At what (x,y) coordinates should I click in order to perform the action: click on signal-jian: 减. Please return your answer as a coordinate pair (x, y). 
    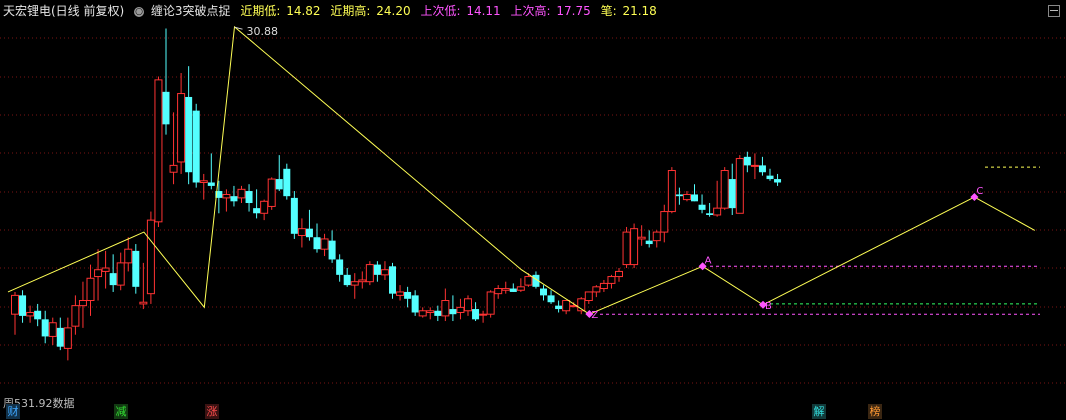
    Looking at the image, I should click on (121, 411).